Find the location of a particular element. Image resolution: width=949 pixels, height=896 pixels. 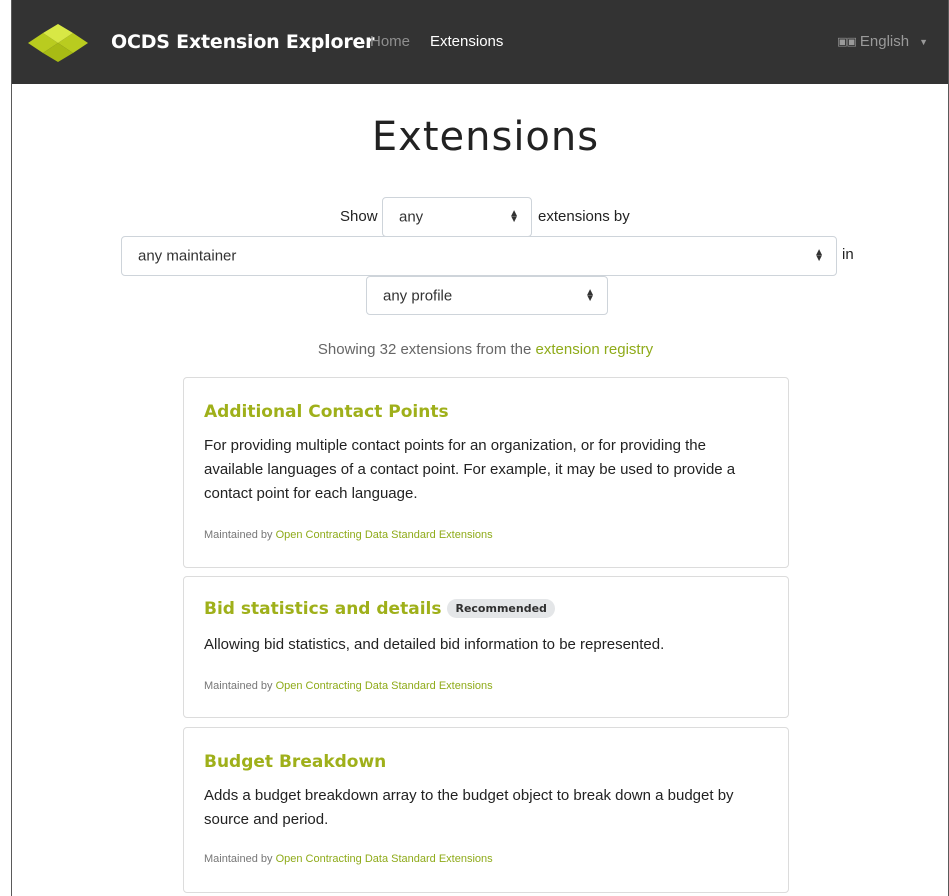

extension-title-link: Bid statistics and details is located at coordinates (322, 609).